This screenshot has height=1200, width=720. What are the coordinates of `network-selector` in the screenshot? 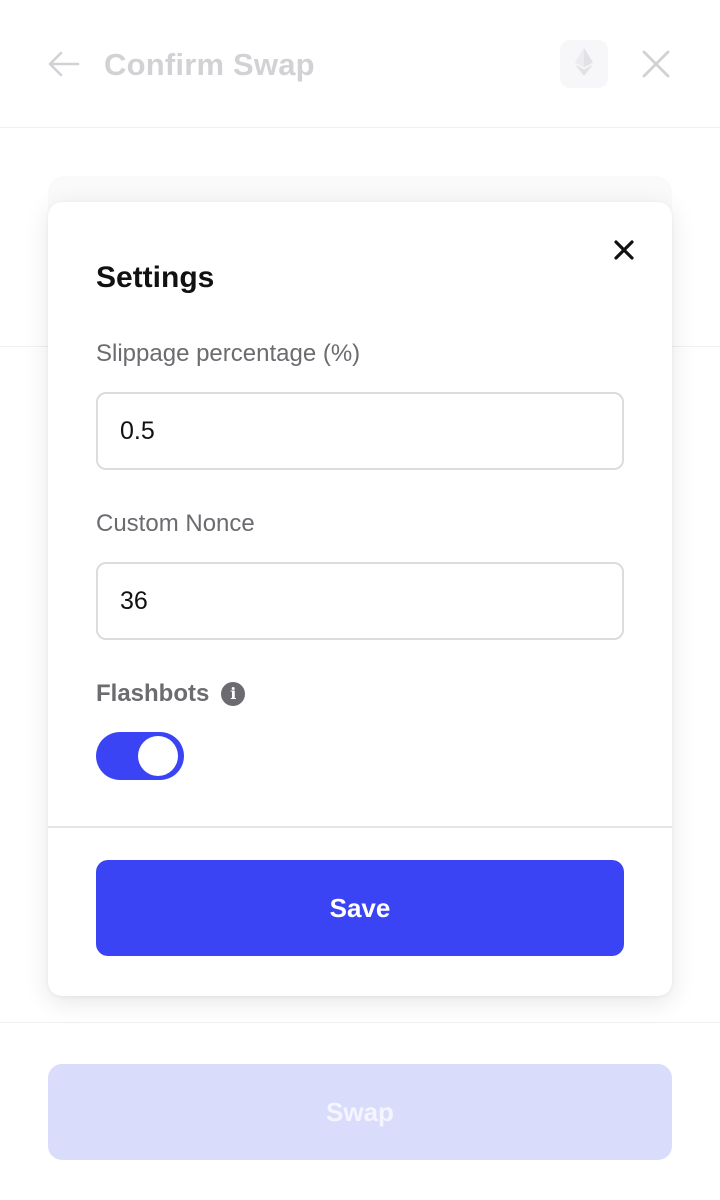 It's located at (584, 64).